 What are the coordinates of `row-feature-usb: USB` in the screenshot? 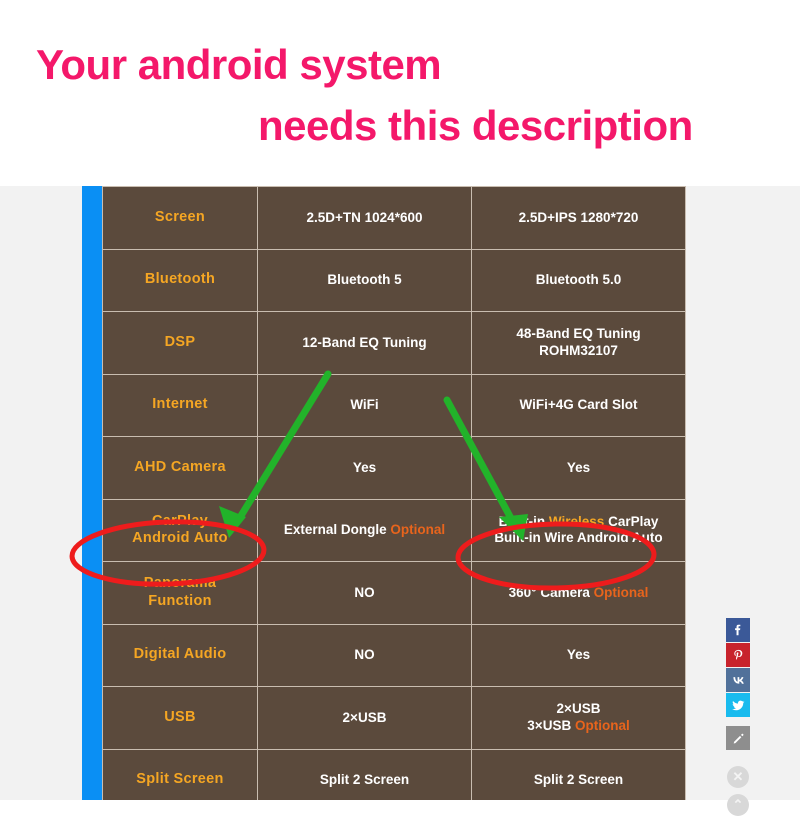 It's located at (180, 718).